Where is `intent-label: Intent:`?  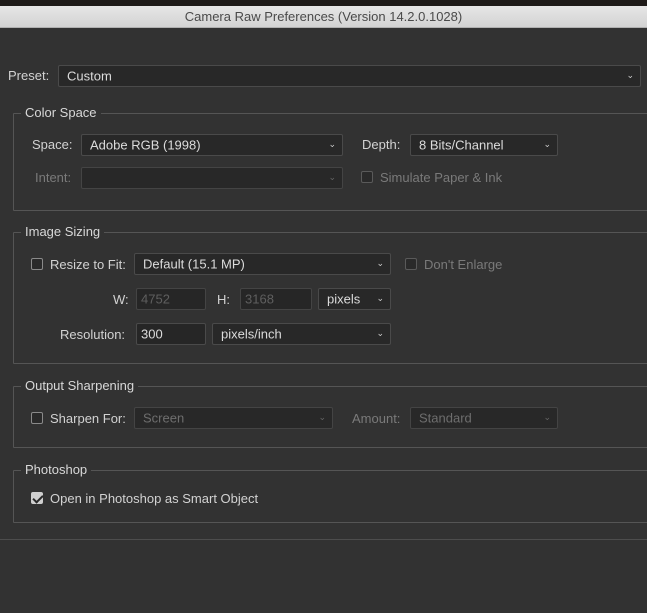
intent-label: Intent: is located at coordinates (53, 177).